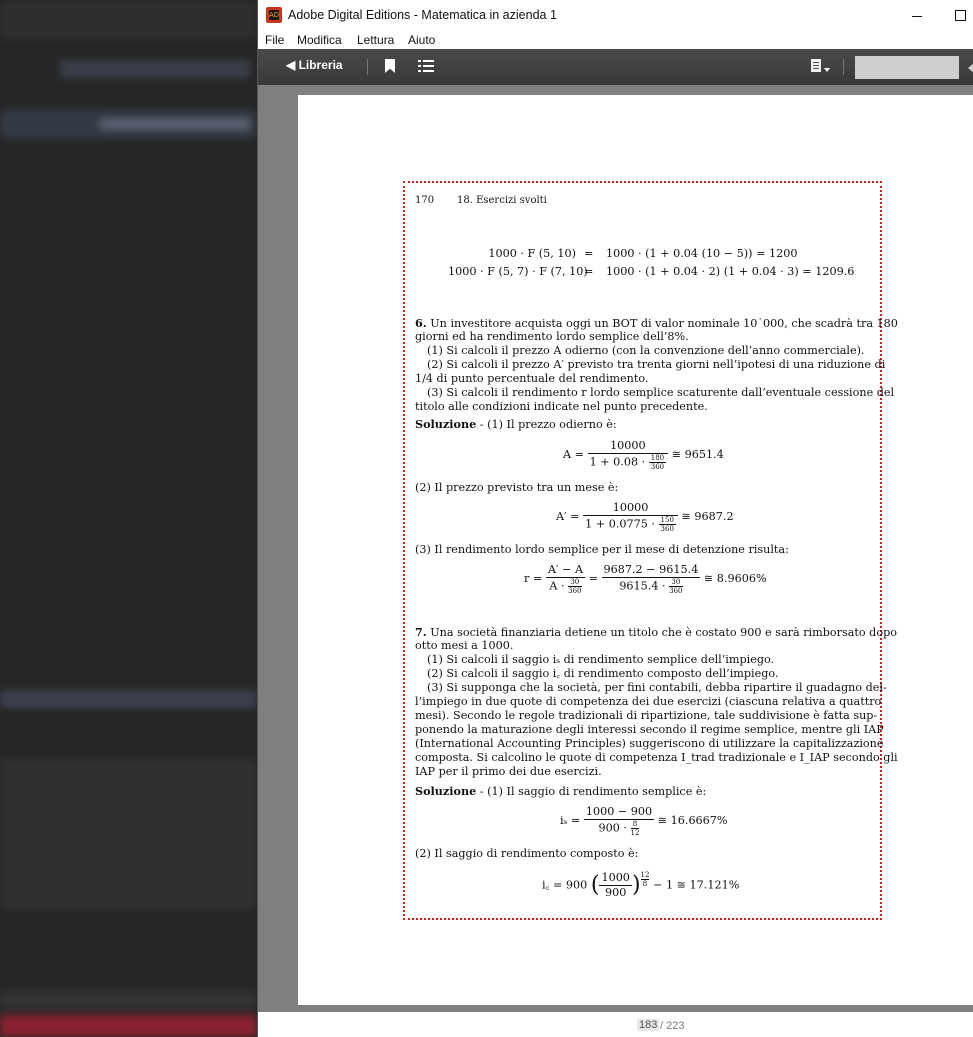 This screenshot has height=1037, width=973. Describe the element at coordinates (390, 66) in the screenshot. I see `bookmark-icon` at that location.